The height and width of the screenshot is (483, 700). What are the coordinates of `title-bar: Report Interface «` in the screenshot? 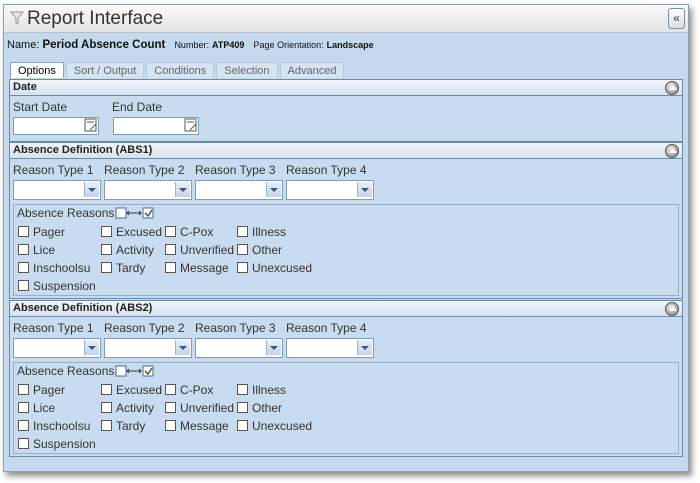 It's located at (346, 19).